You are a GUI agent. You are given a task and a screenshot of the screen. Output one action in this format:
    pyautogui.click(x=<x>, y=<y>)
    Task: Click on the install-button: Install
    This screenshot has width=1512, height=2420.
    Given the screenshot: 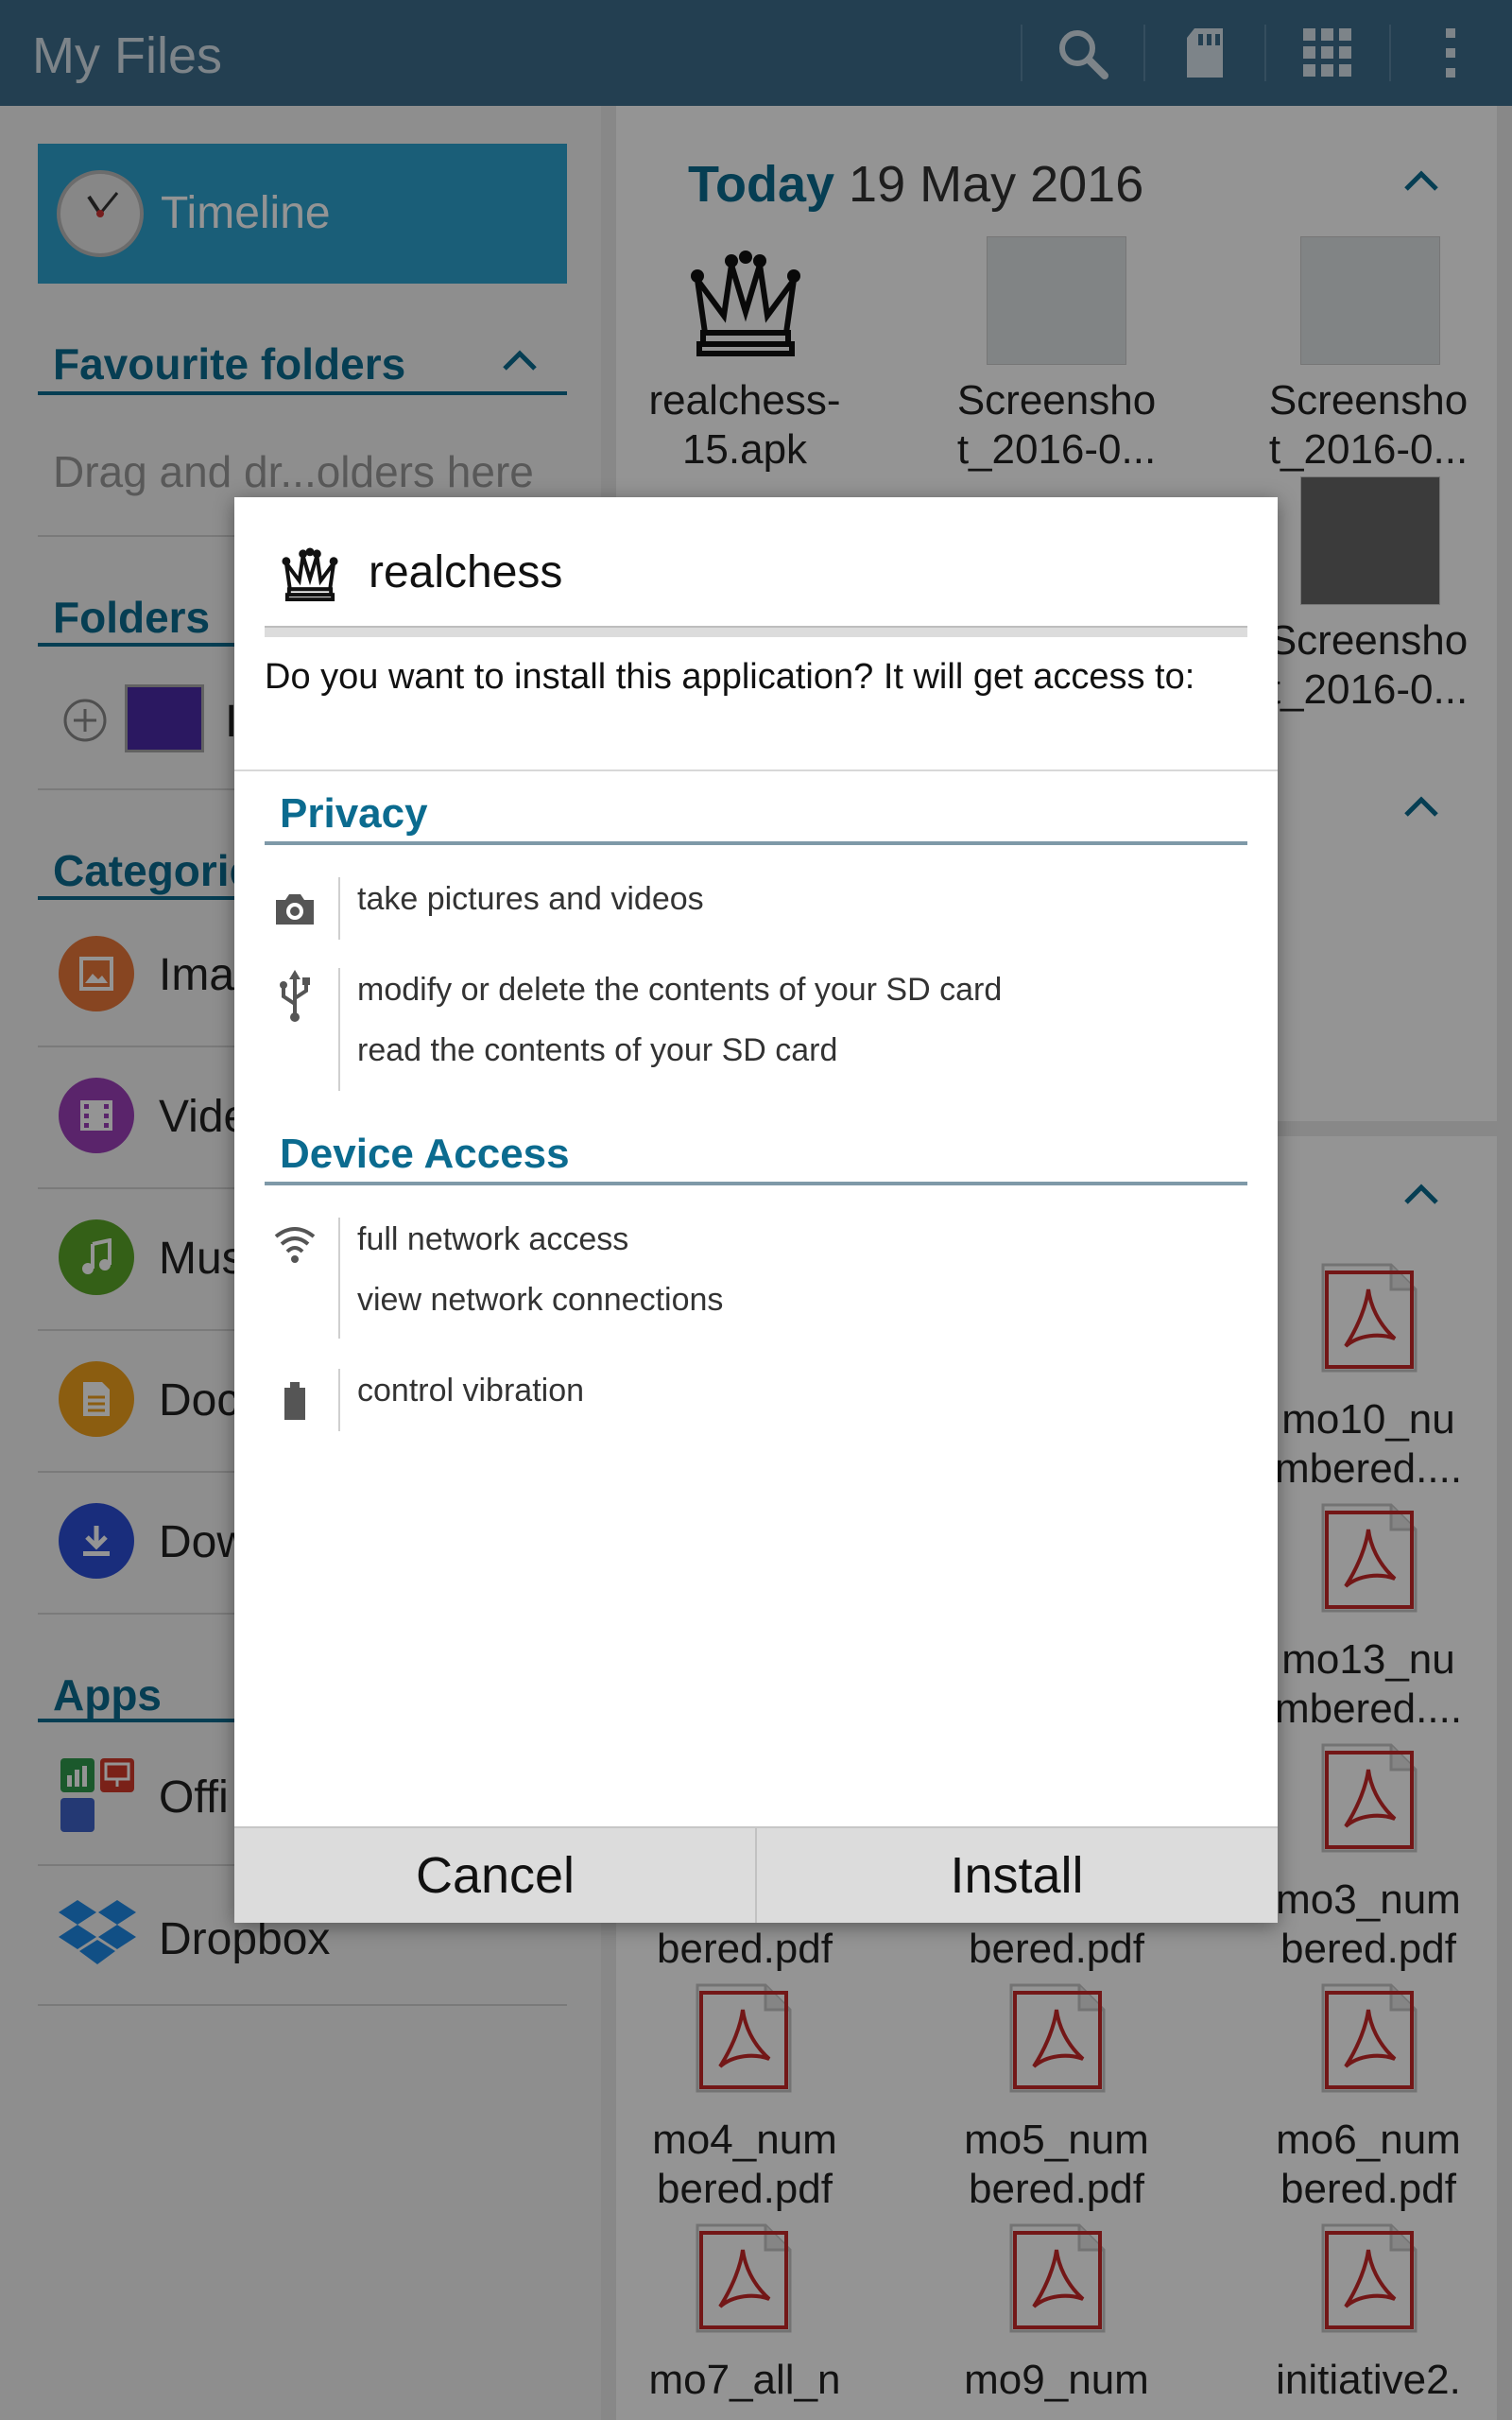 What is the action you would take?
    pyautogui.click(x=1017, y=1875)
    